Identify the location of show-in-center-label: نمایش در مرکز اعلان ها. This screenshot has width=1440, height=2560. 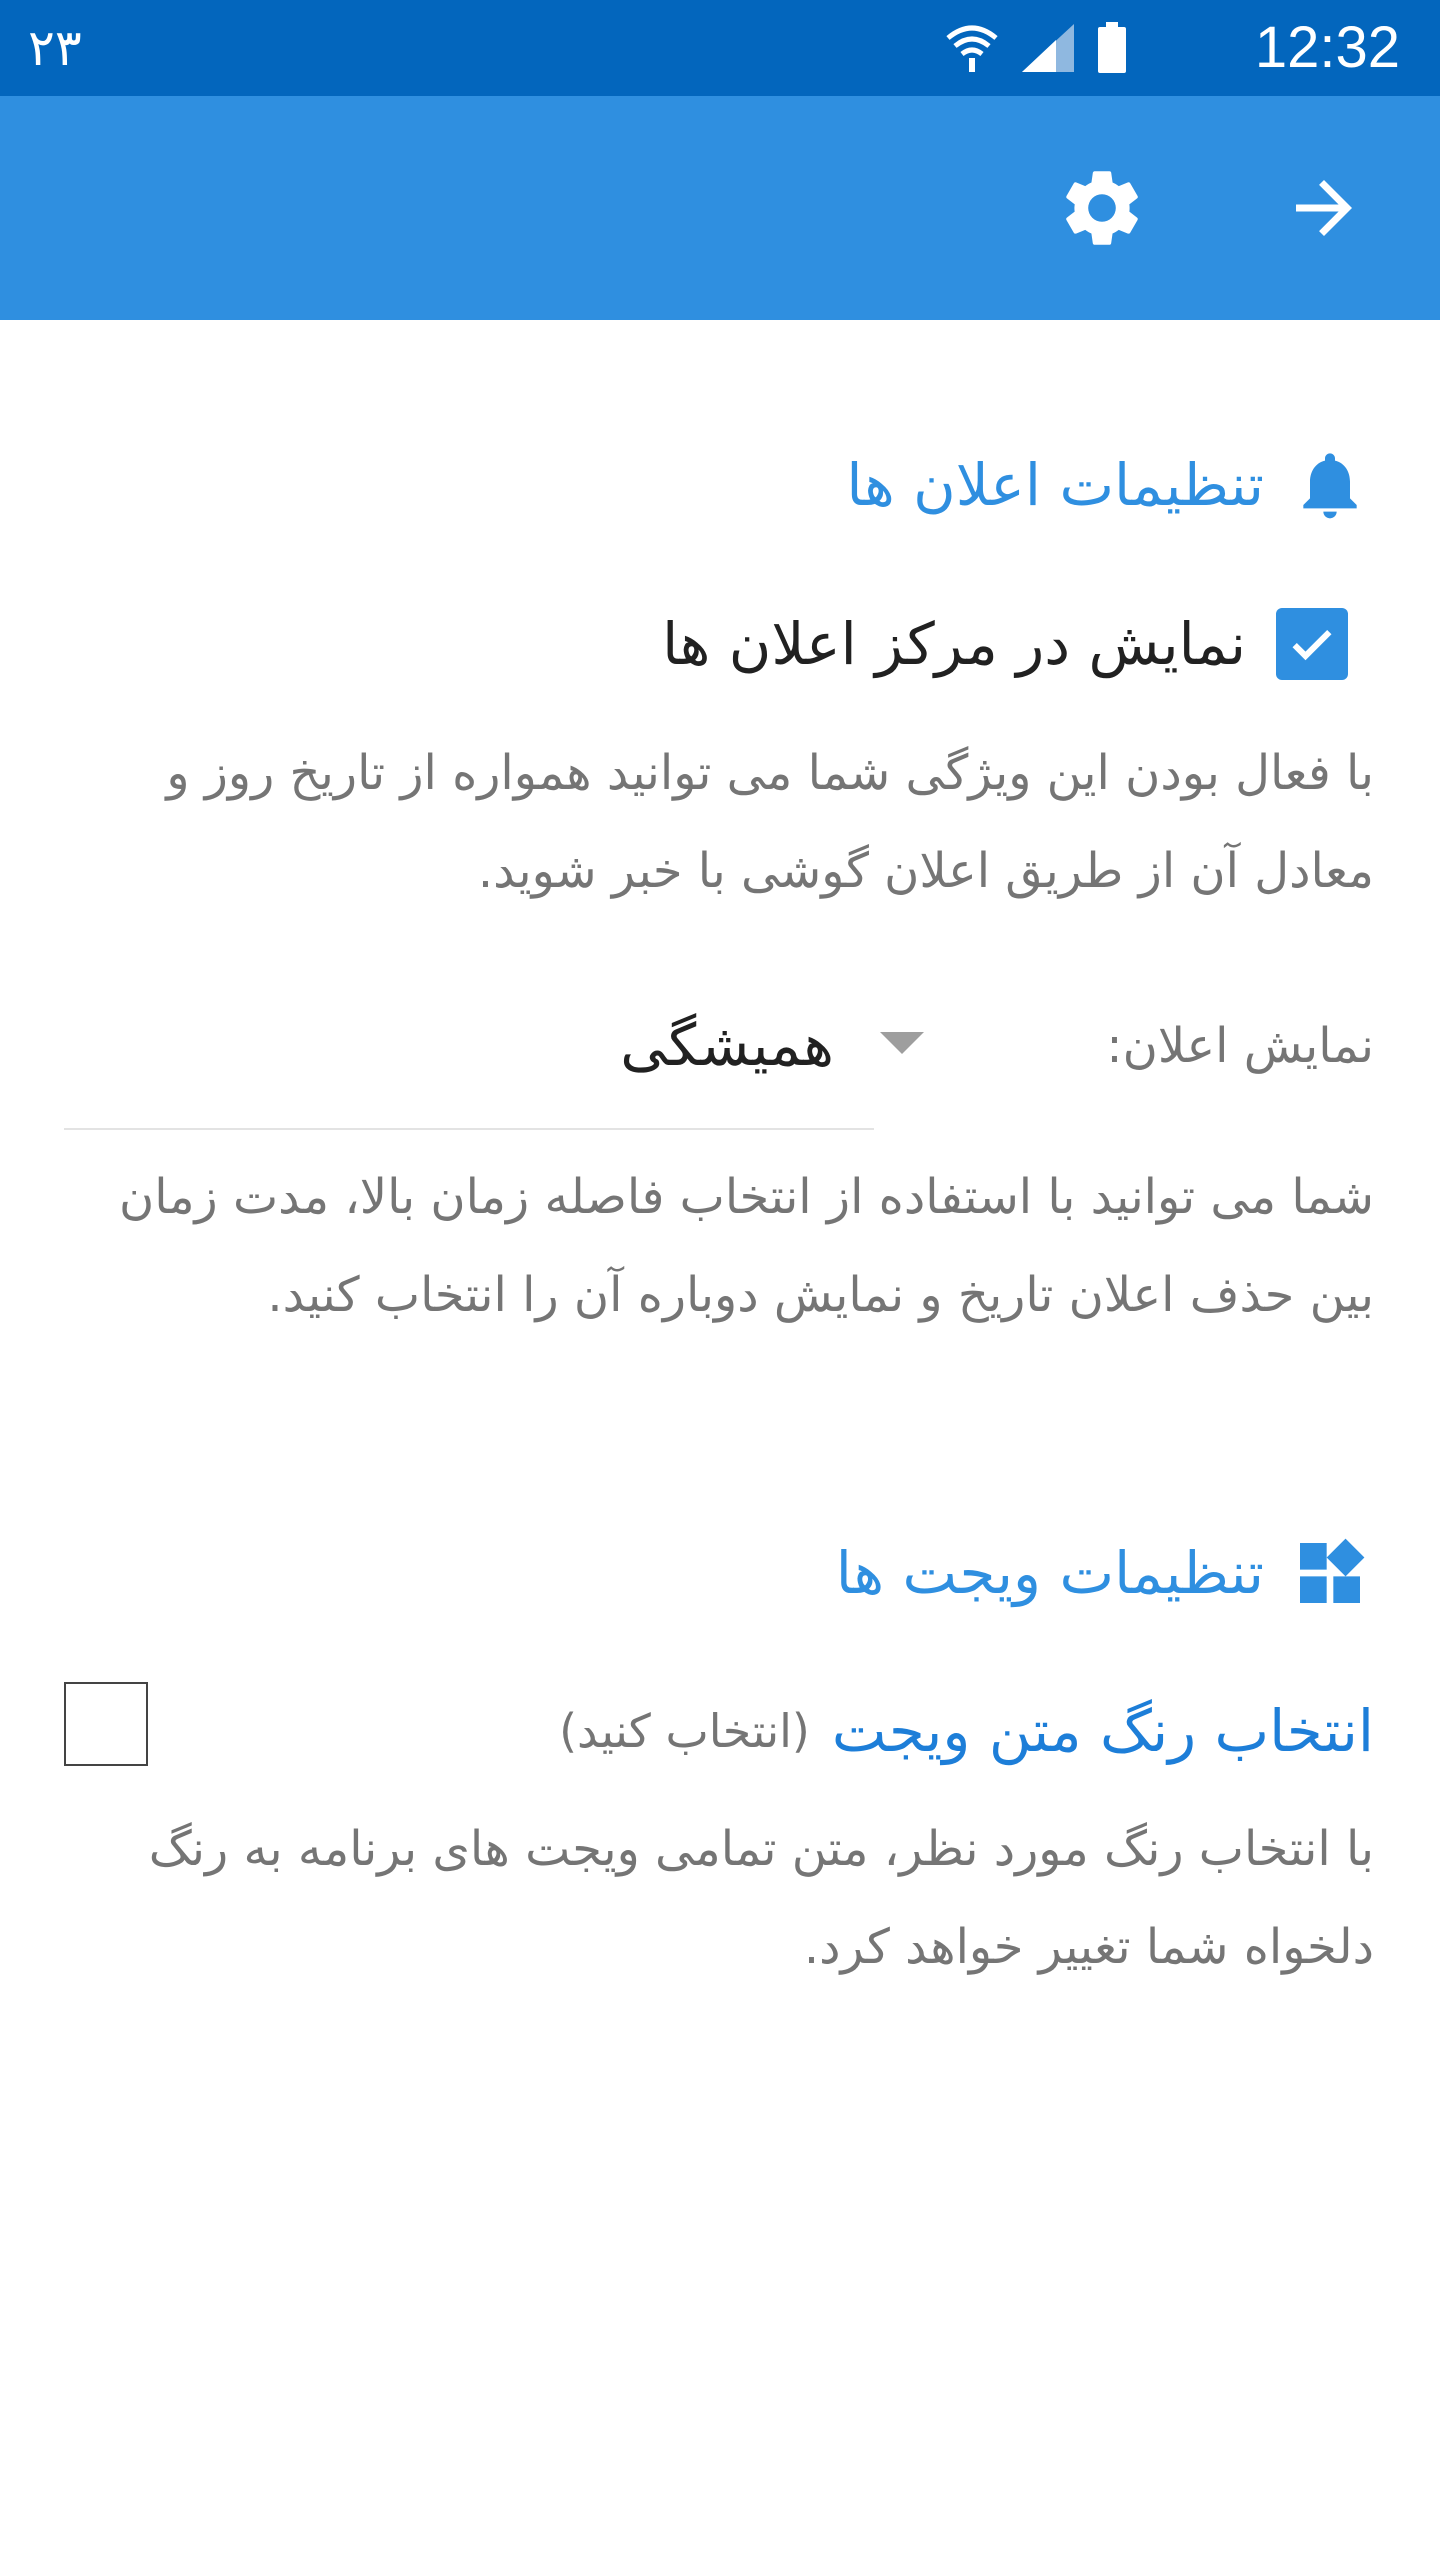
(954, 644).